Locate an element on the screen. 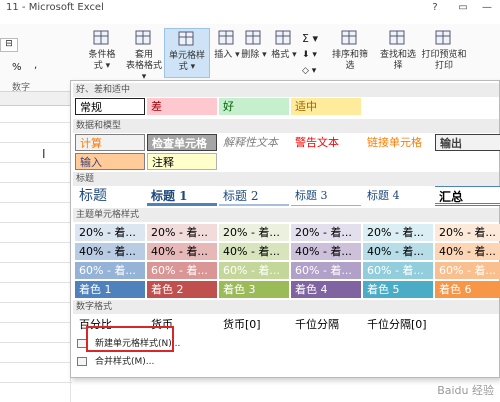 The image size is (500, 402). heading-cell: 标题 is located at coordinates (110, 196).